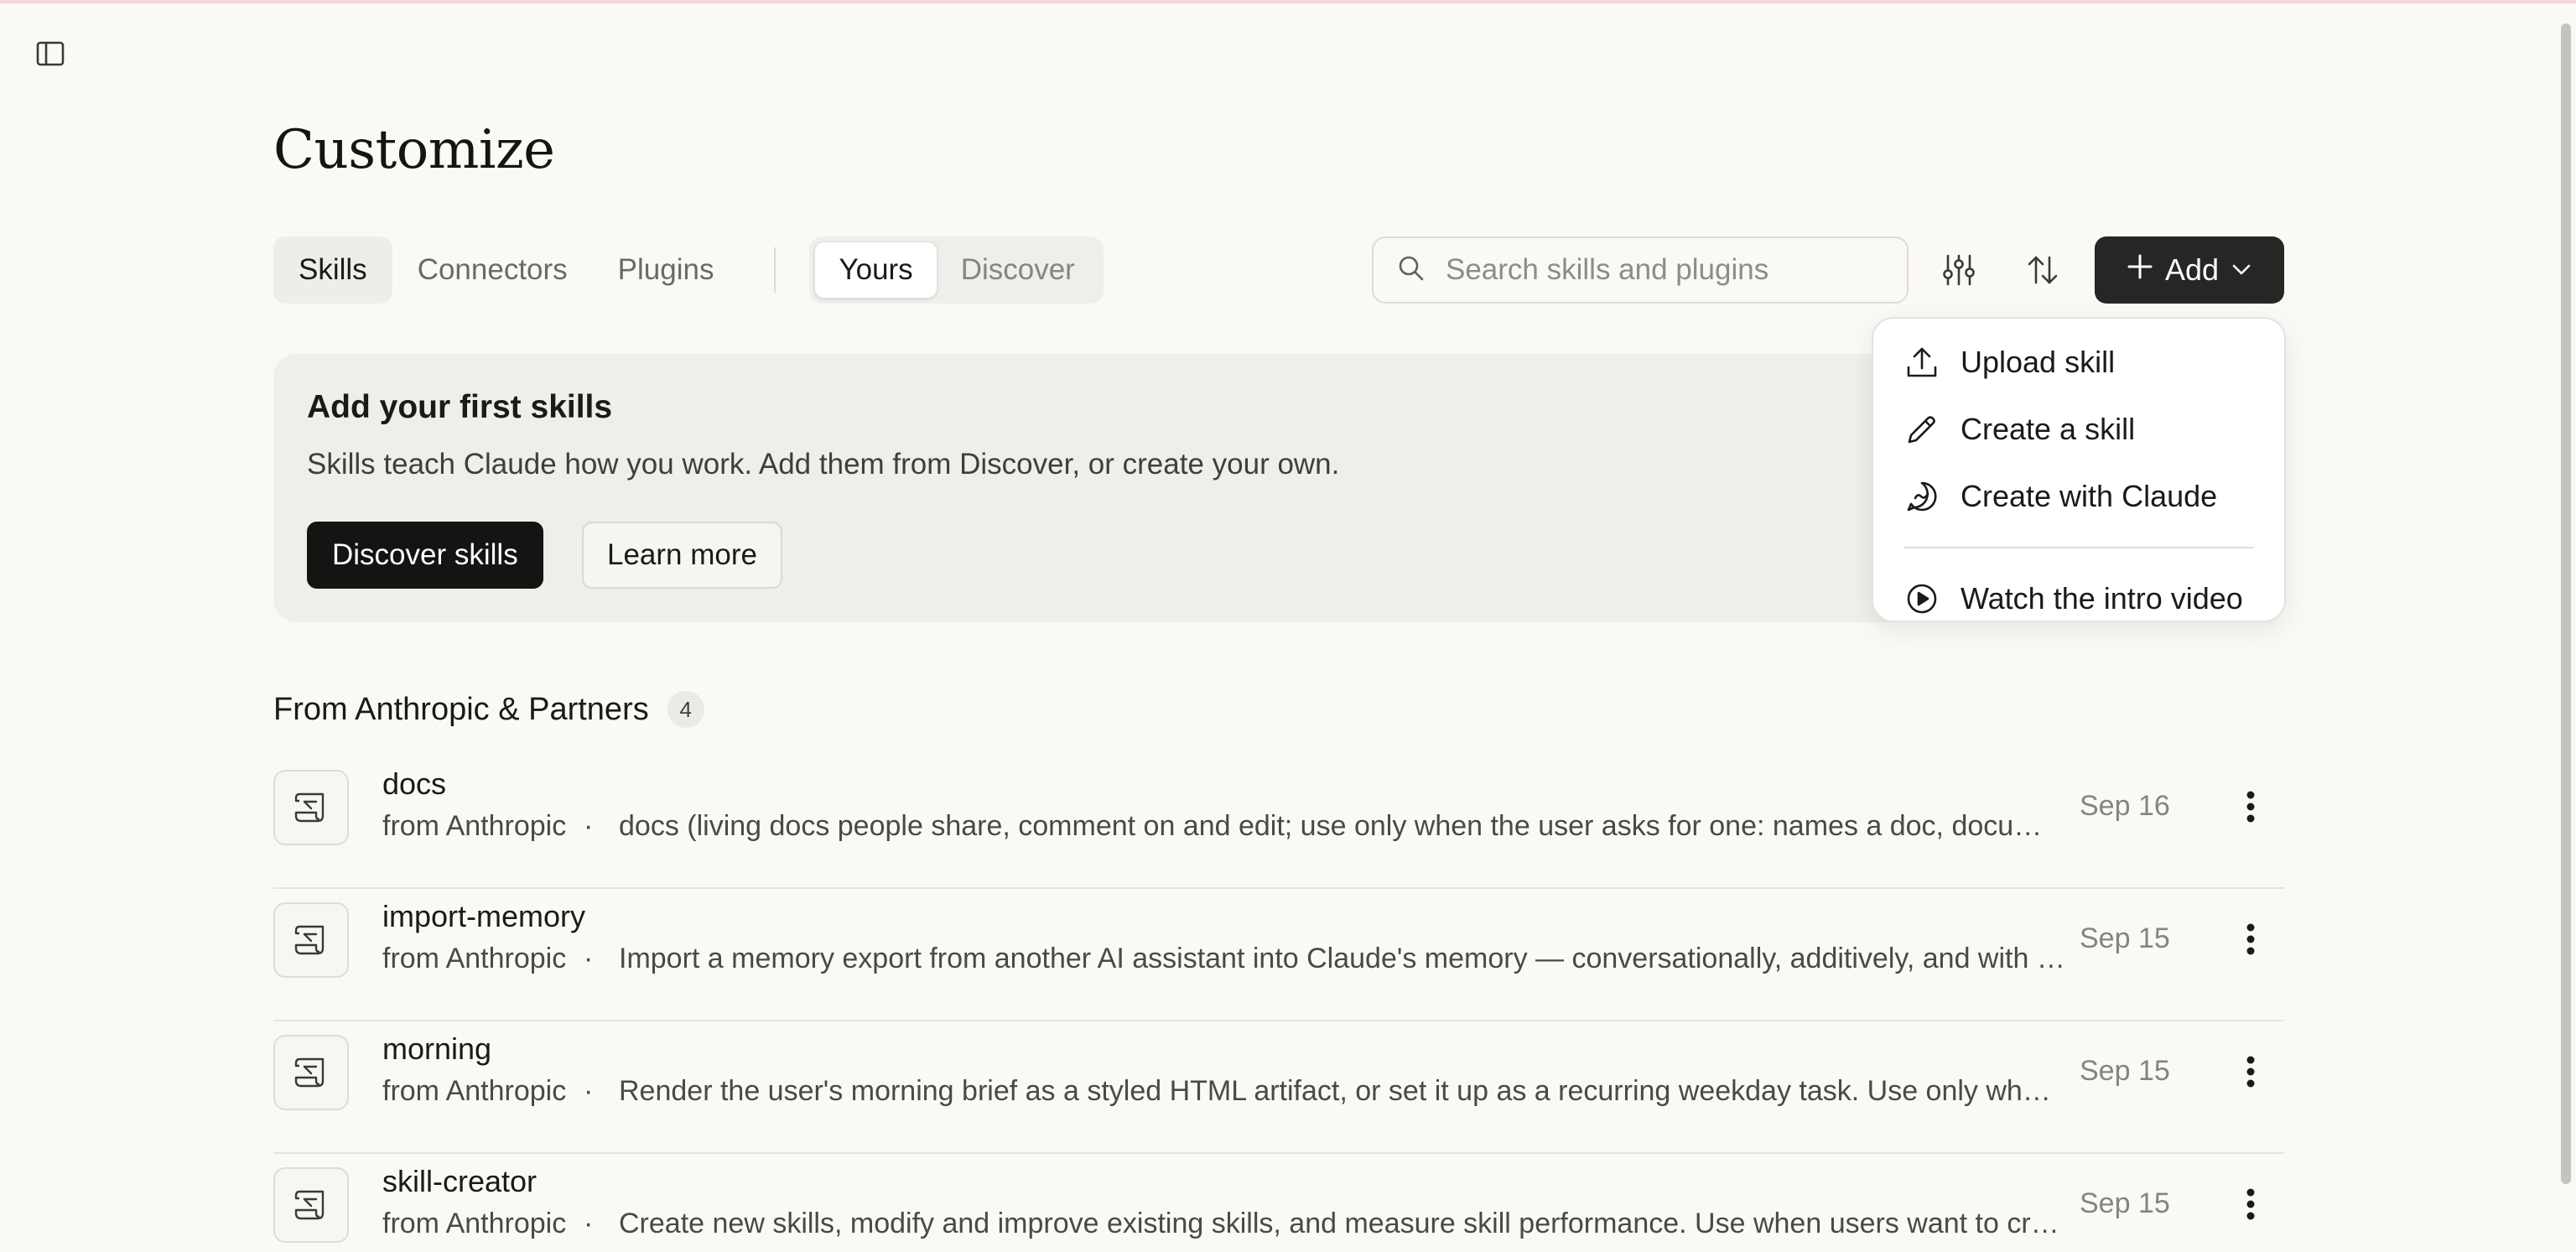  What do you see at coordinates (1922, 496) in the screenshot?
I see `chat-bubble-icon` at bounding box center [1922, 496].